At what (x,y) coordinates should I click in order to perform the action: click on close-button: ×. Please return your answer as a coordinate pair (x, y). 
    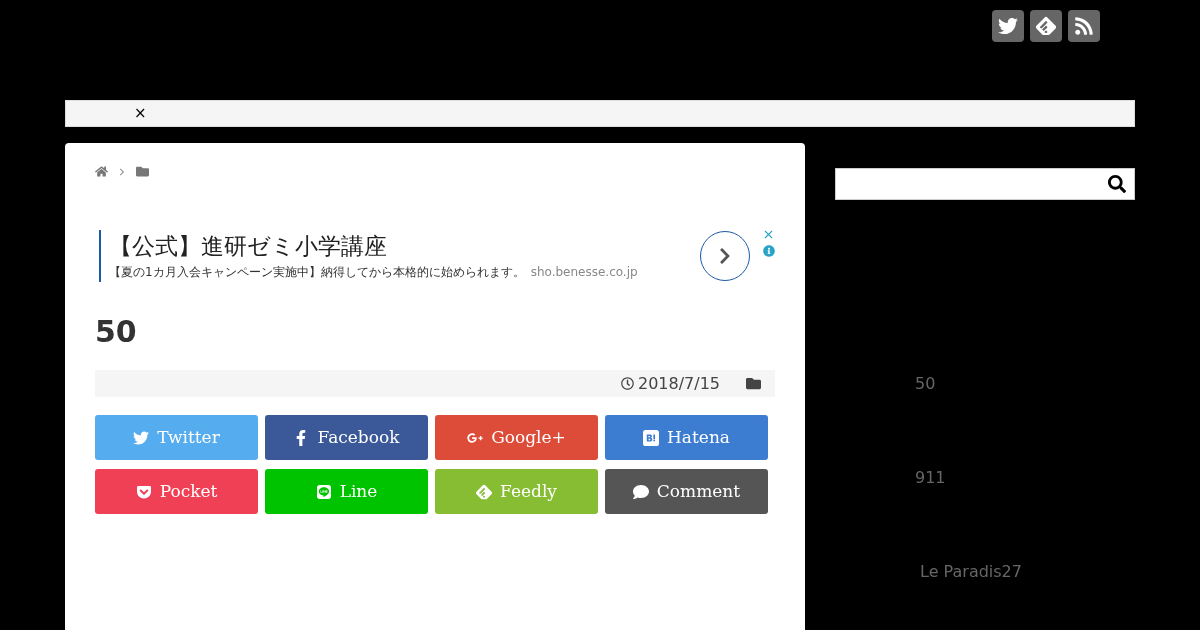
    Looking at the image, I should click on (140, 113).